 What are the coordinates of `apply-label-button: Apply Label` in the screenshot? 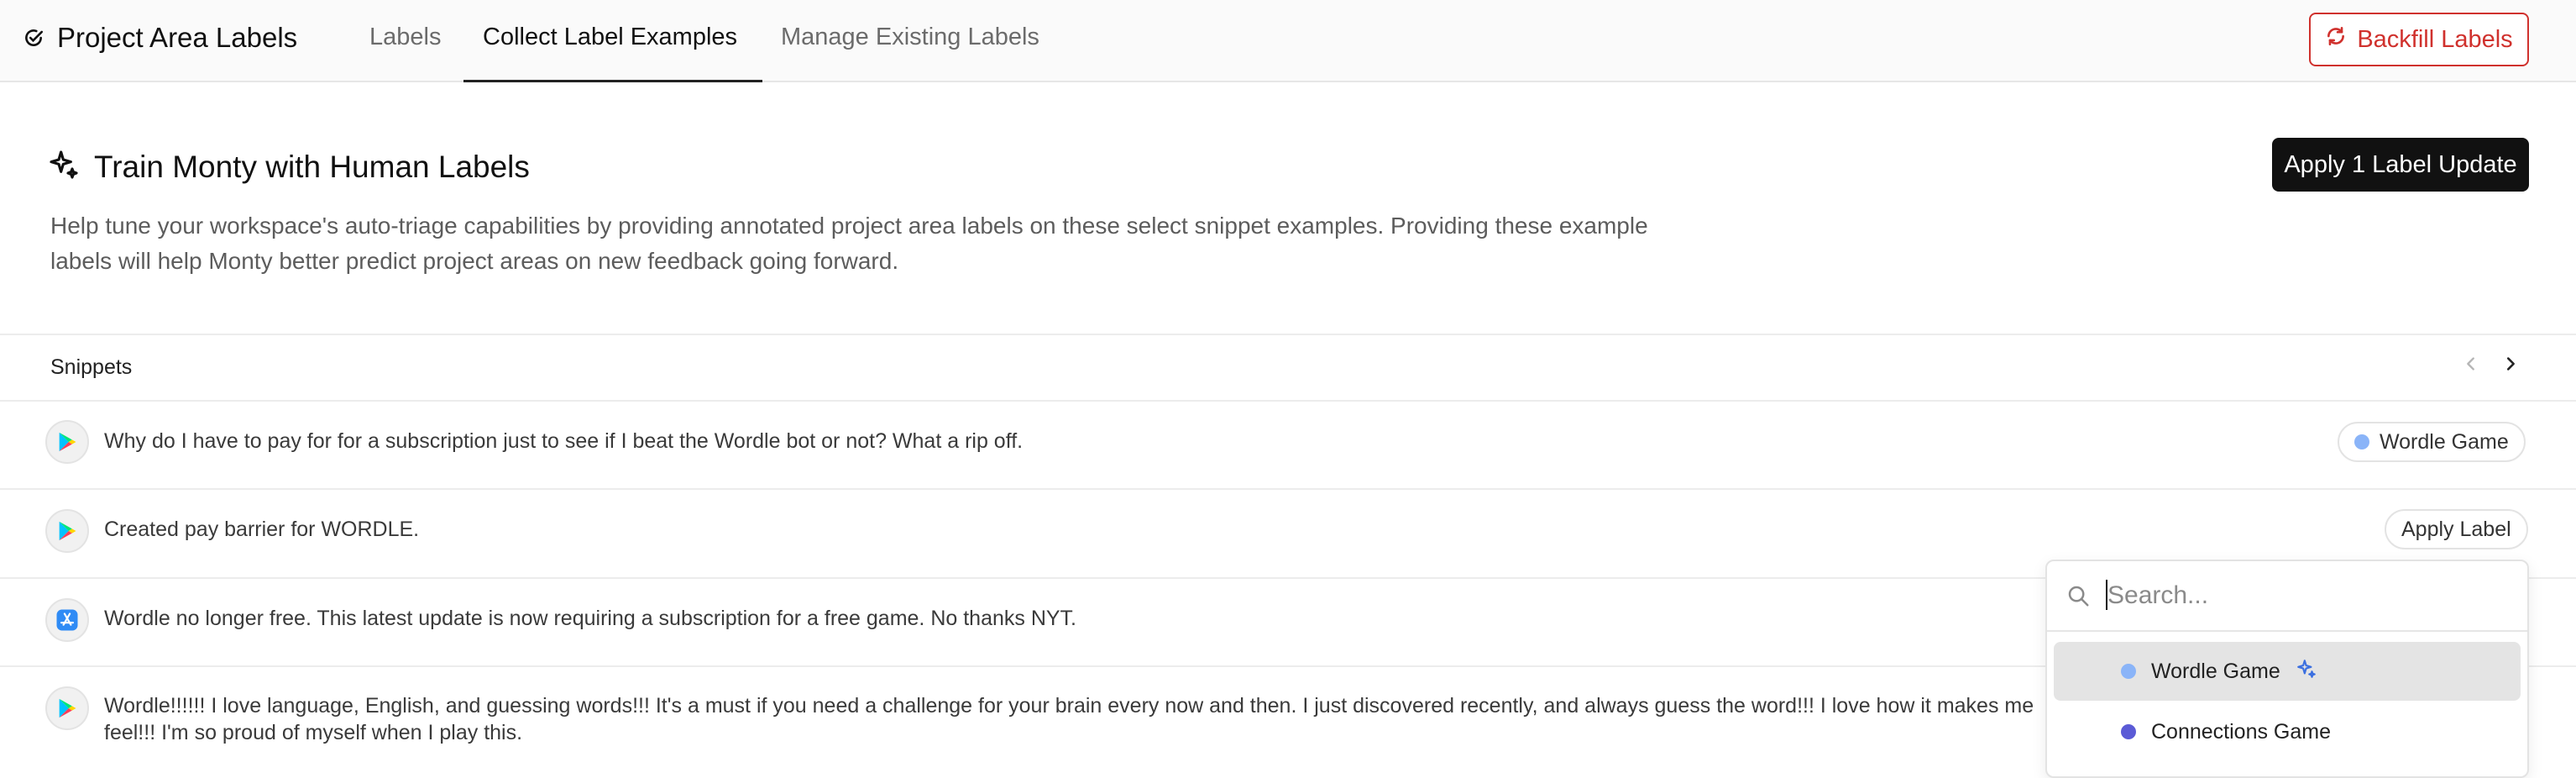 It's located at (2456, 529).